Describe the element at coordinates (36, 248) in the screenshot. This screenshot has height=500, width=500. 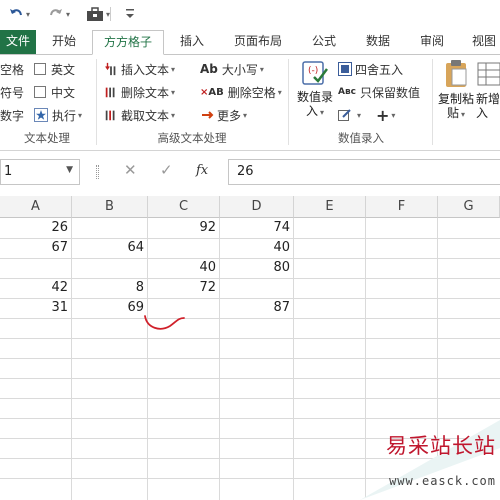
I see `cell-a2: 67` at that location.